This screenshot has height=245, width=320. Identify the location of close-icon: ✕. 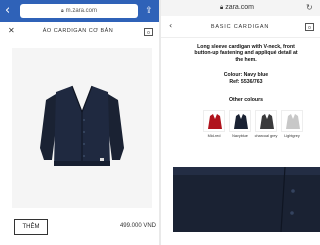
(11, 30).